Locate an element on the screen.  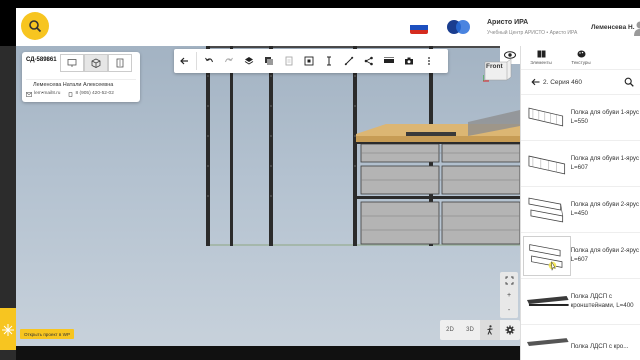
editor-toolbar is located at coordinates (311, 61).